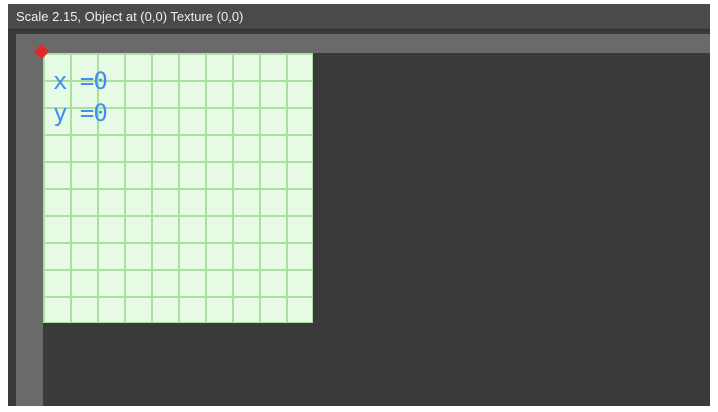 This screenshot has width=718, height=412. What do you see at coordinates (29, 220) in the screenshot?
I see `vertical-ruler` at bounding box center [29, 220].